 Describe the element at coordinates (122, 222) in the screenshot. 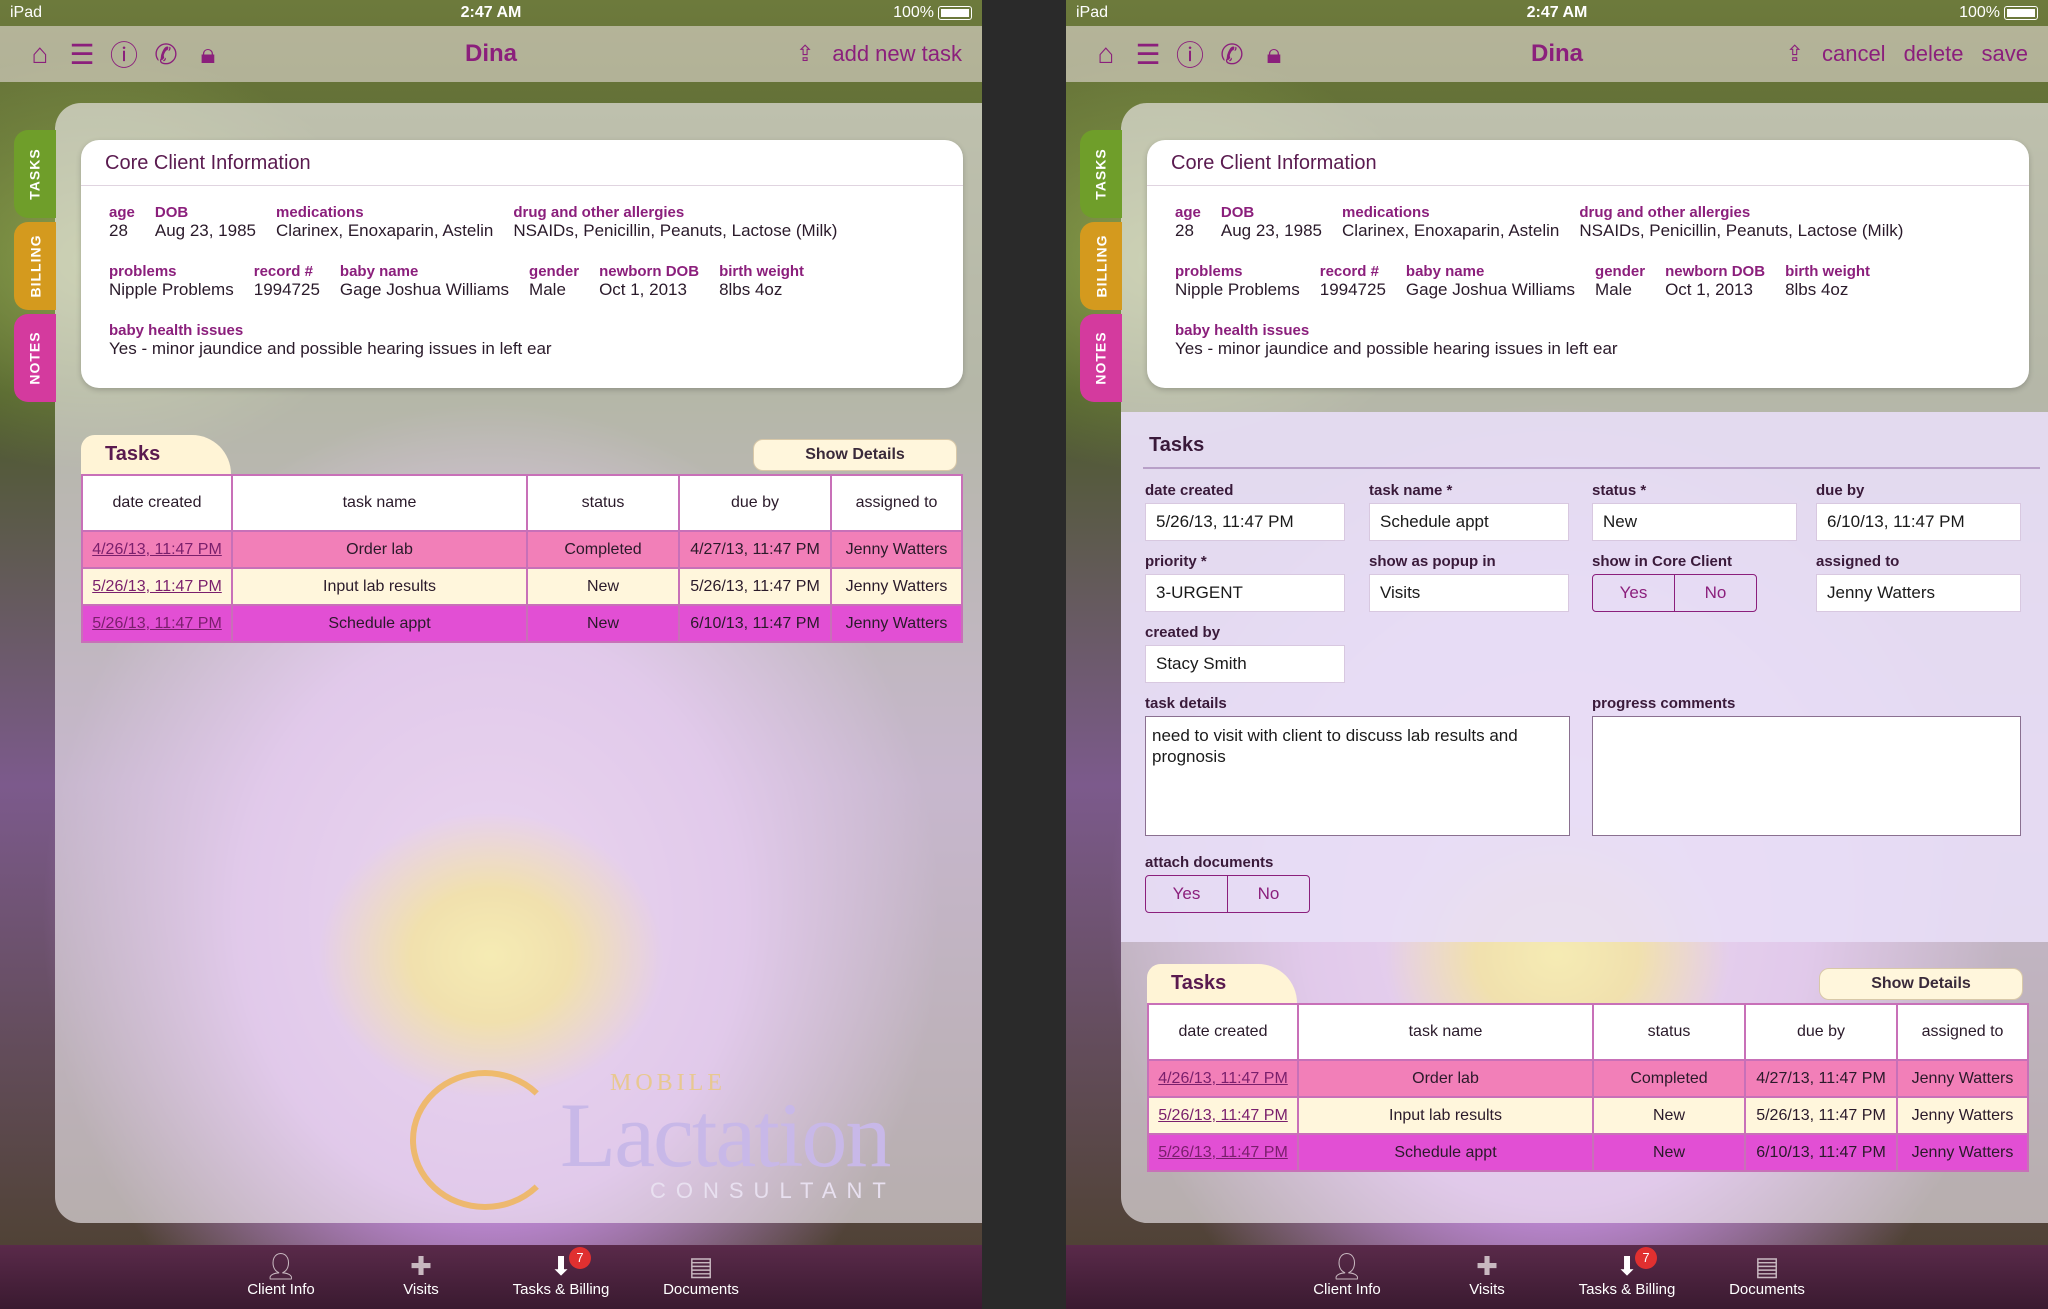

I see `age-field: age 28` at that location.